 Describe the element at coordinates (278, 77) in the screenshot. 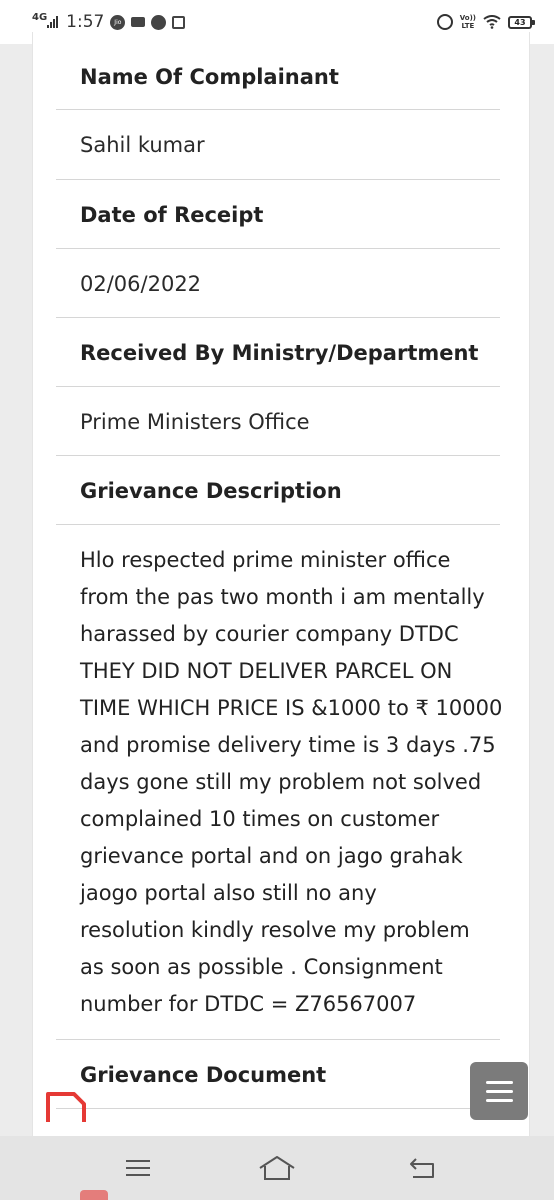

I see `complainant-label: Name Of Complainant` at that location.